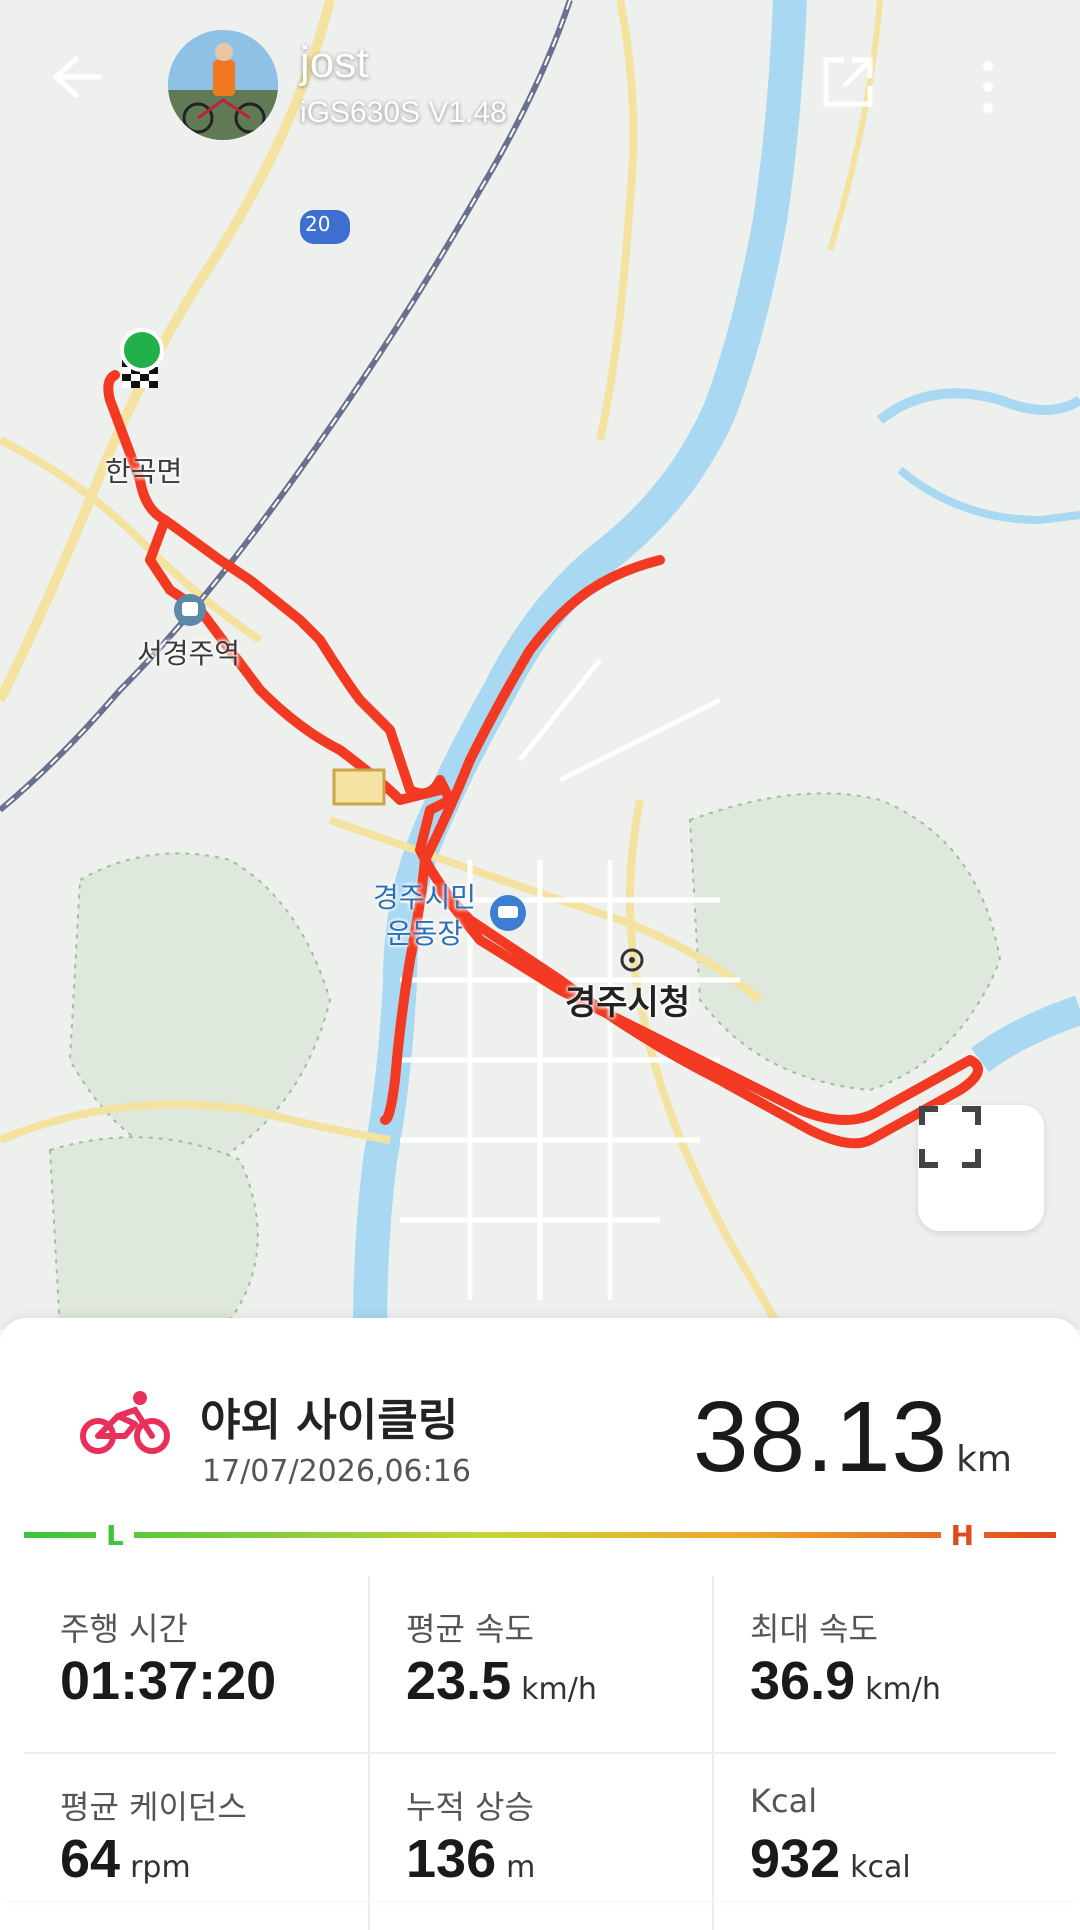 Image resolution: width=1080 pixels, height=1930 pixels. I want to click on stat-value-group: 64 rpm, so click(125, 1859).